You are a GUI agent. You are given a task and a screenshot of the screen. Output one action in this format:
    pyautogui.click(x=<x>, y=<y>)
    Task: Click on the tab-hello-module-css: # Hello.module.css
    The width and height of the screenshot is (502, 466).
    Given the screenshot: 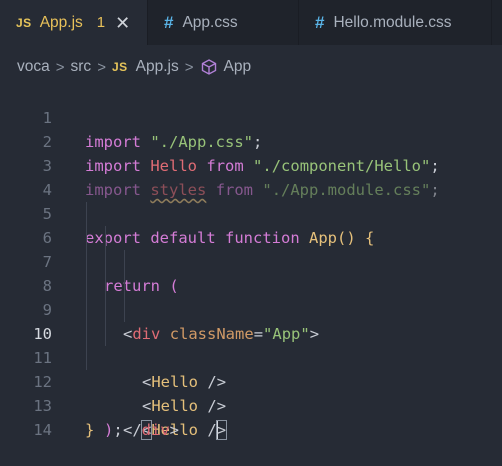 What is the action you would take?
    pyautogui.click(x=395, y=22)
    